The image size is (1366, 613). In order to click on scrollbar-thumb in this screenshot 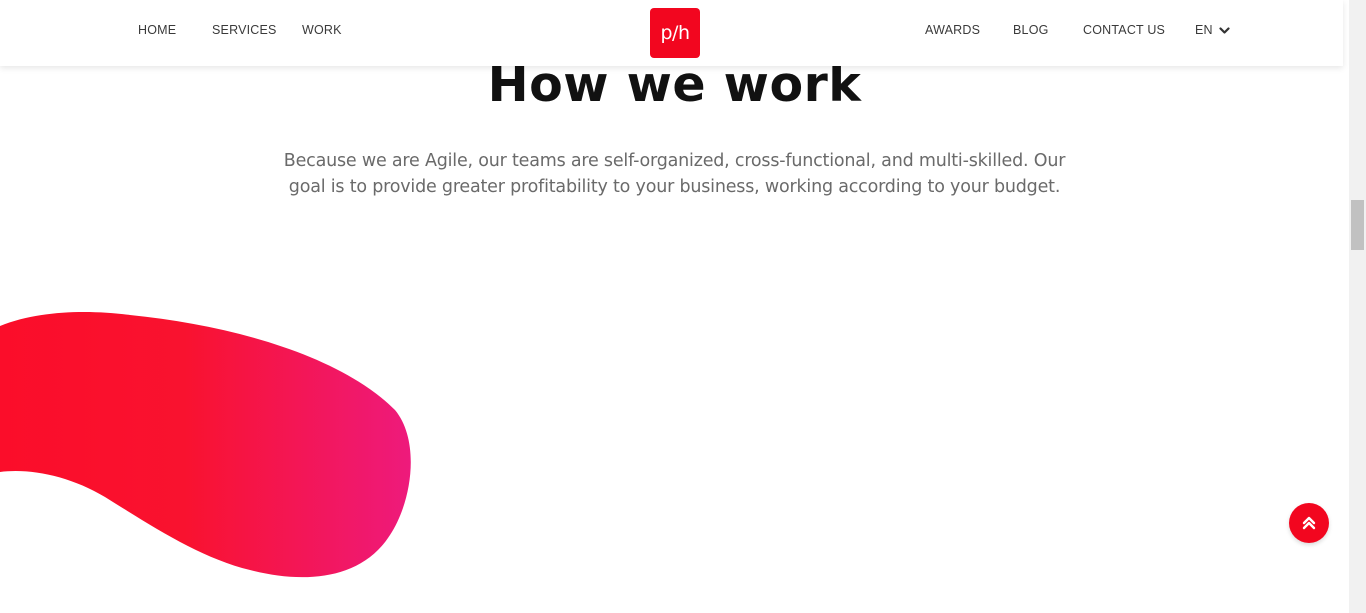, I will do `click(1357, 225)`.